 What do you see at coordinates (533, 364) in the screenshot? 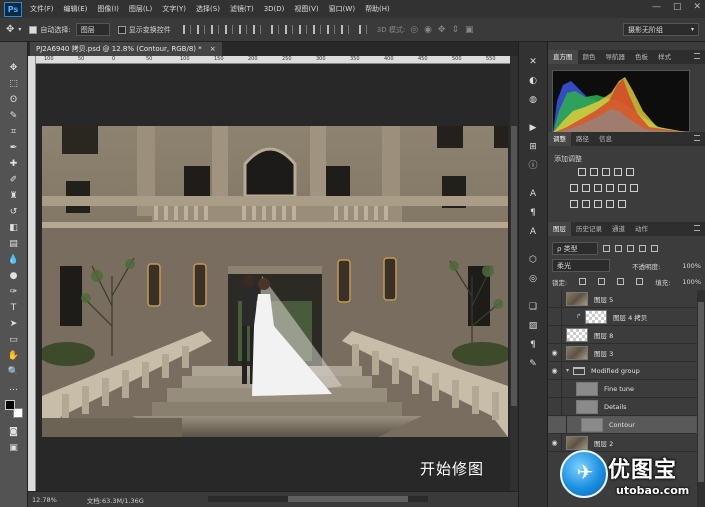
I see `notes-icon: ✎` at bounding box center [533, 364].